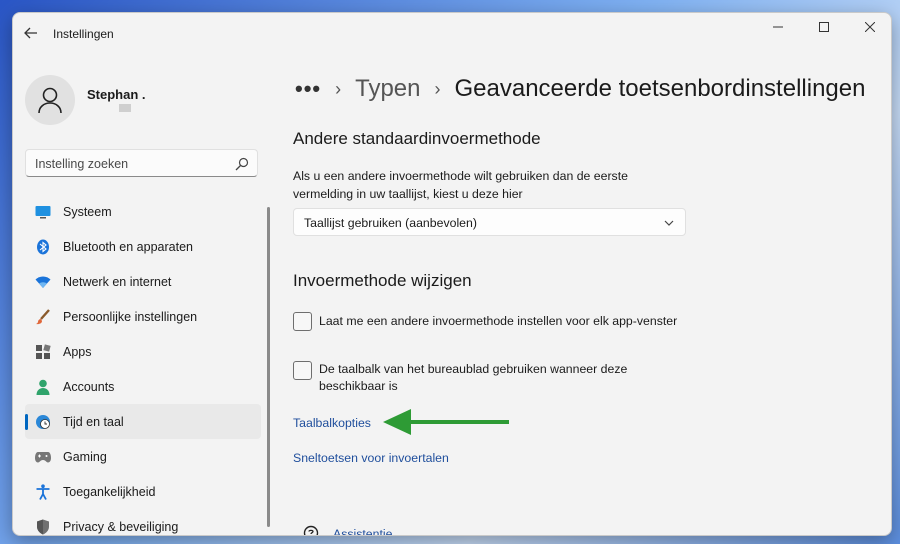 This screenshot has width=900, height=544. I want to click on gamepad-icon, so click(43, 457).